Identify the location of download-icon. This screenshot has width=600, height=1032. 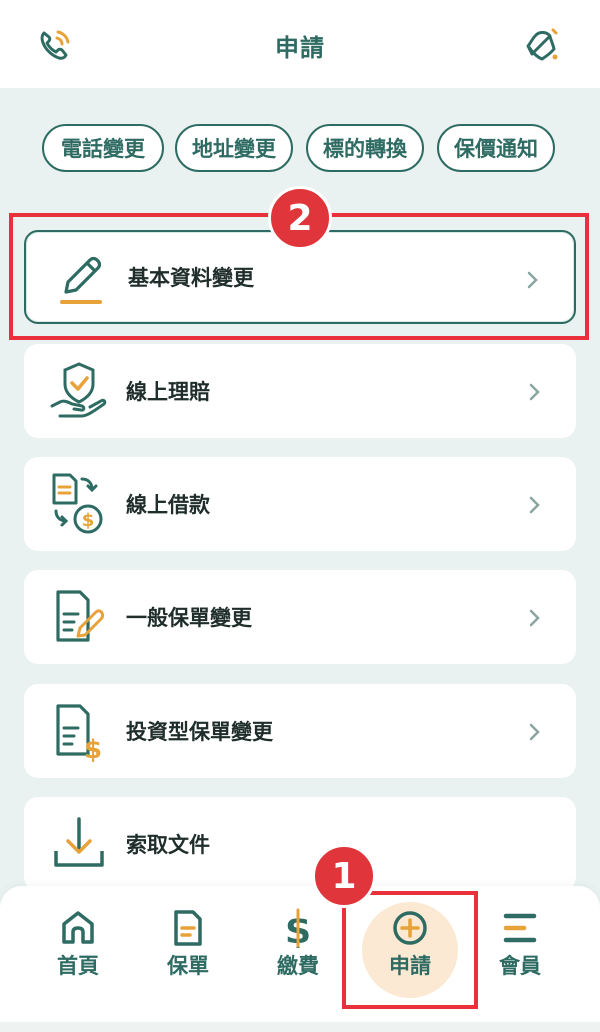
(79, 842).